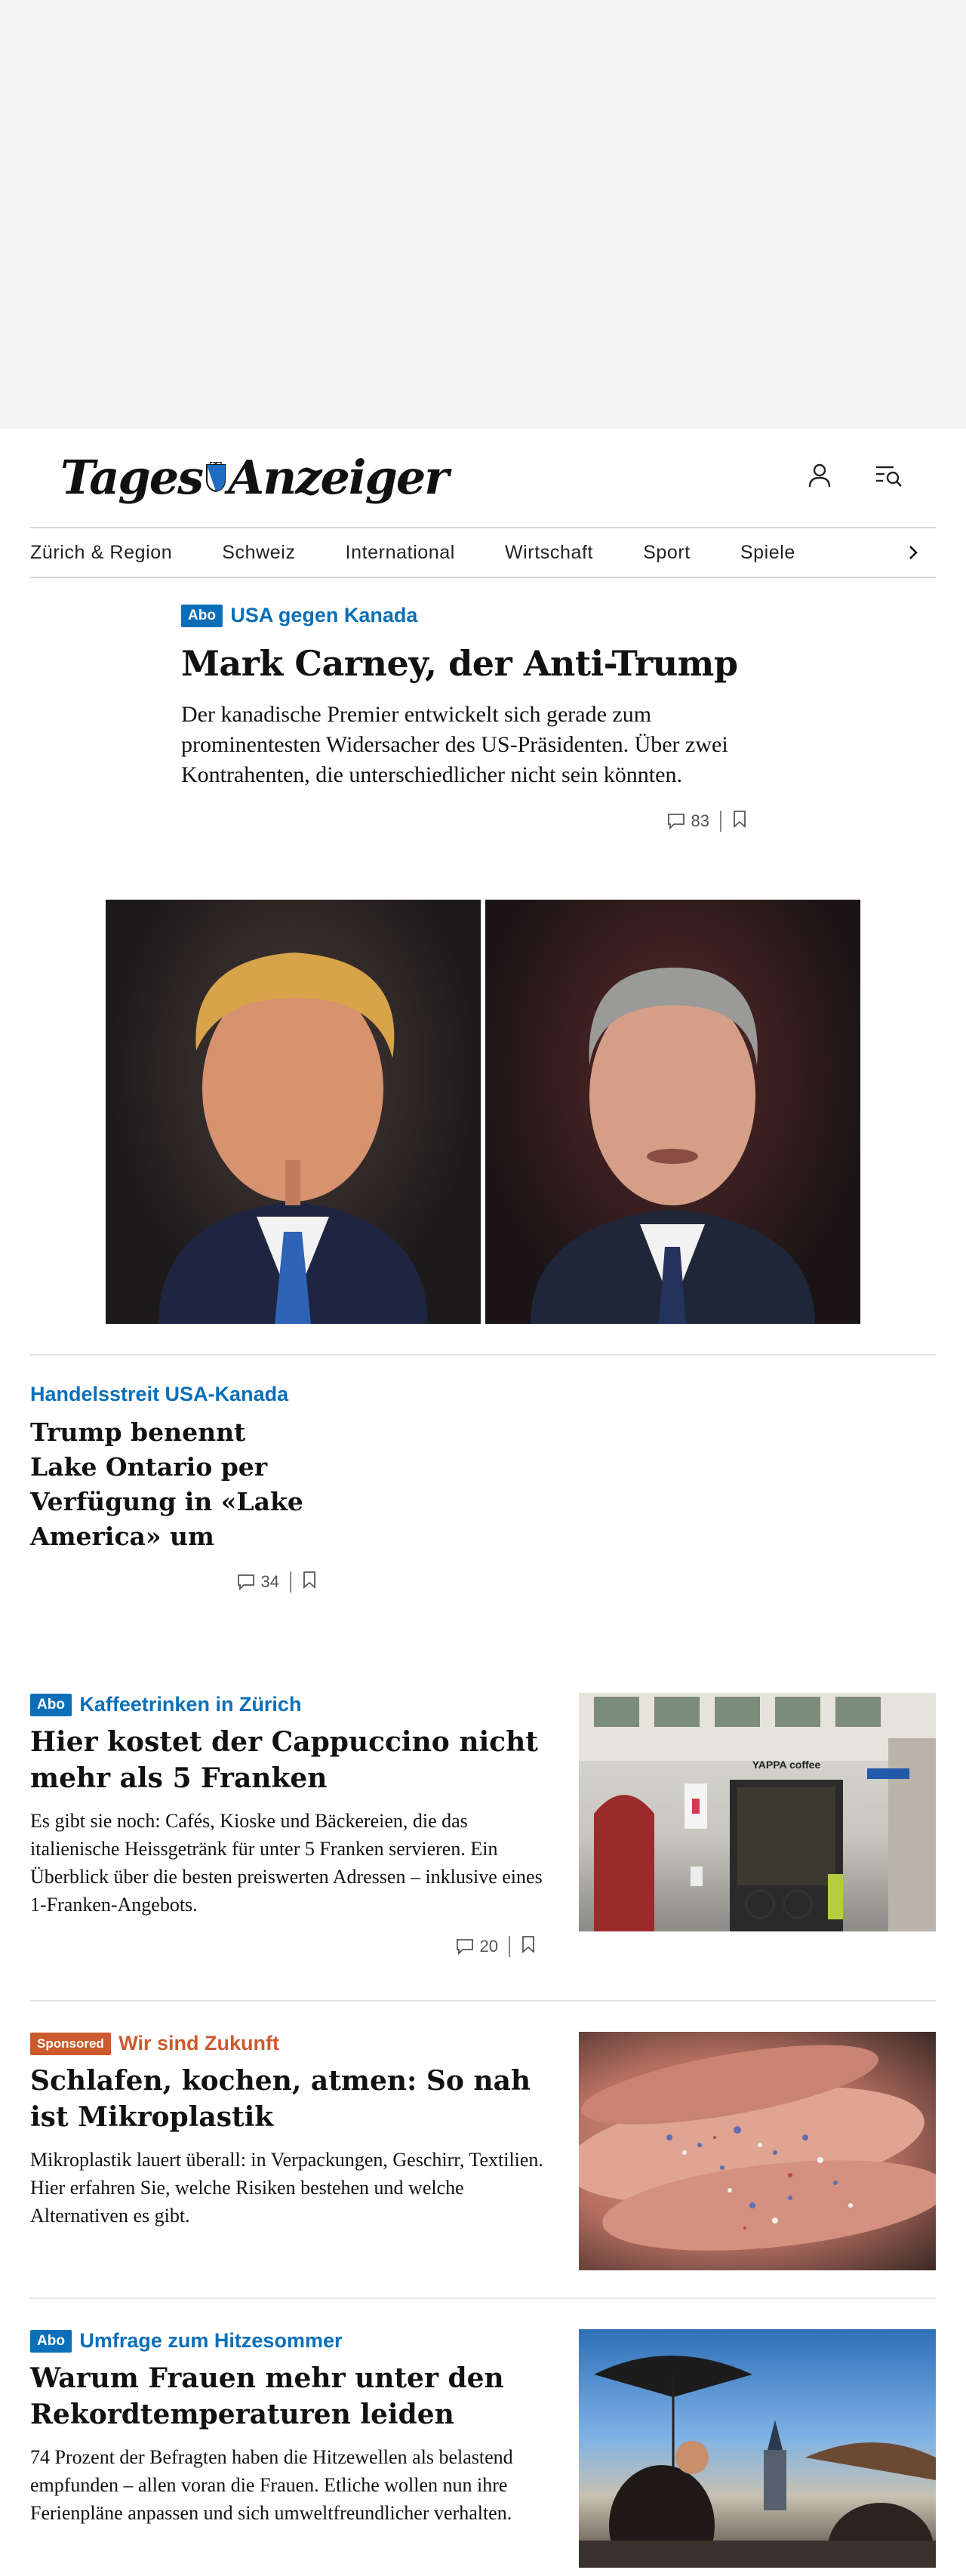 This screenshot has width=966, height=2576. What do you see at coordinates (198, 2043) in the screenshot?
I see `teaser-kicker: Wir sind Zukunft` at bounding box center [198, 2043].